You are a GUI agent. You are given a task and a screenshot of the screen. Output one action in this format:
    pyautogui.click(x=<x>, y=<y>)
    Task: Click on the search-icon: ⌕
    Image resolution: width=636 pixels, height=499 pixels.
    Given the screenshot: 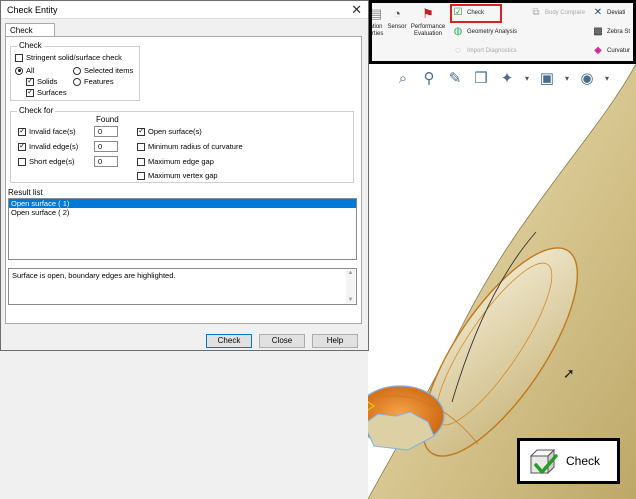 What is the action you would take?
    pyautogui.click(x=403, y=78)
    